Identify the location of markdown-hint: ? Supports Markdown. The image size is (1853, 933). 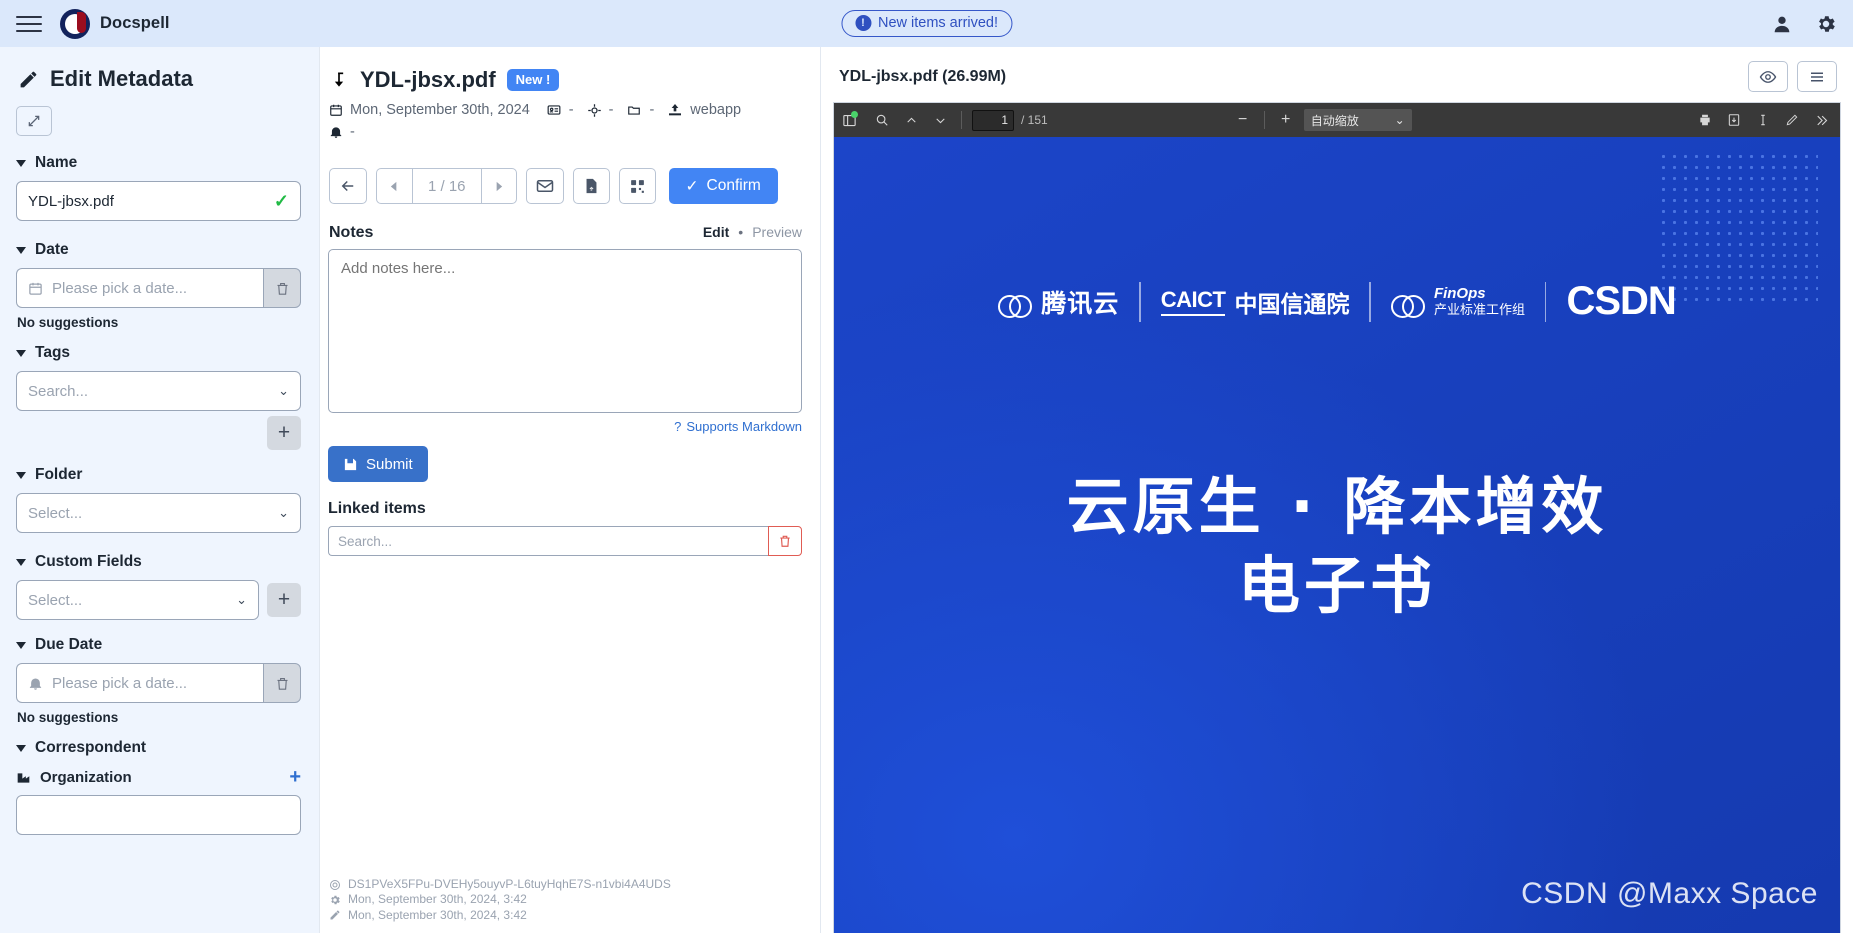
(565, 426).